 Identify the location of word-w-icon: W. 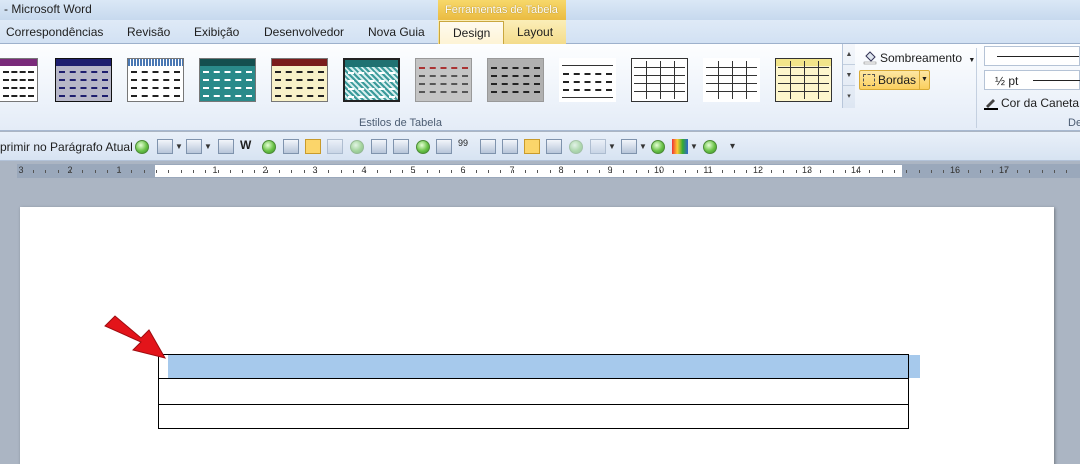
(248, 145).